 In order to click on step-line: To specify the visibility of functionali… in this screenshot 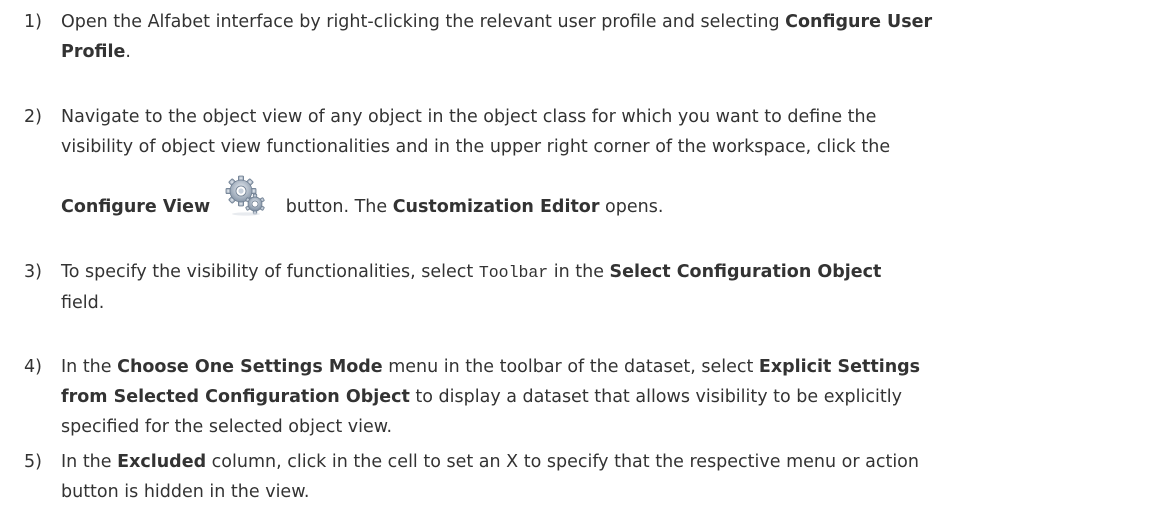, I will do `click(608, 272)`.